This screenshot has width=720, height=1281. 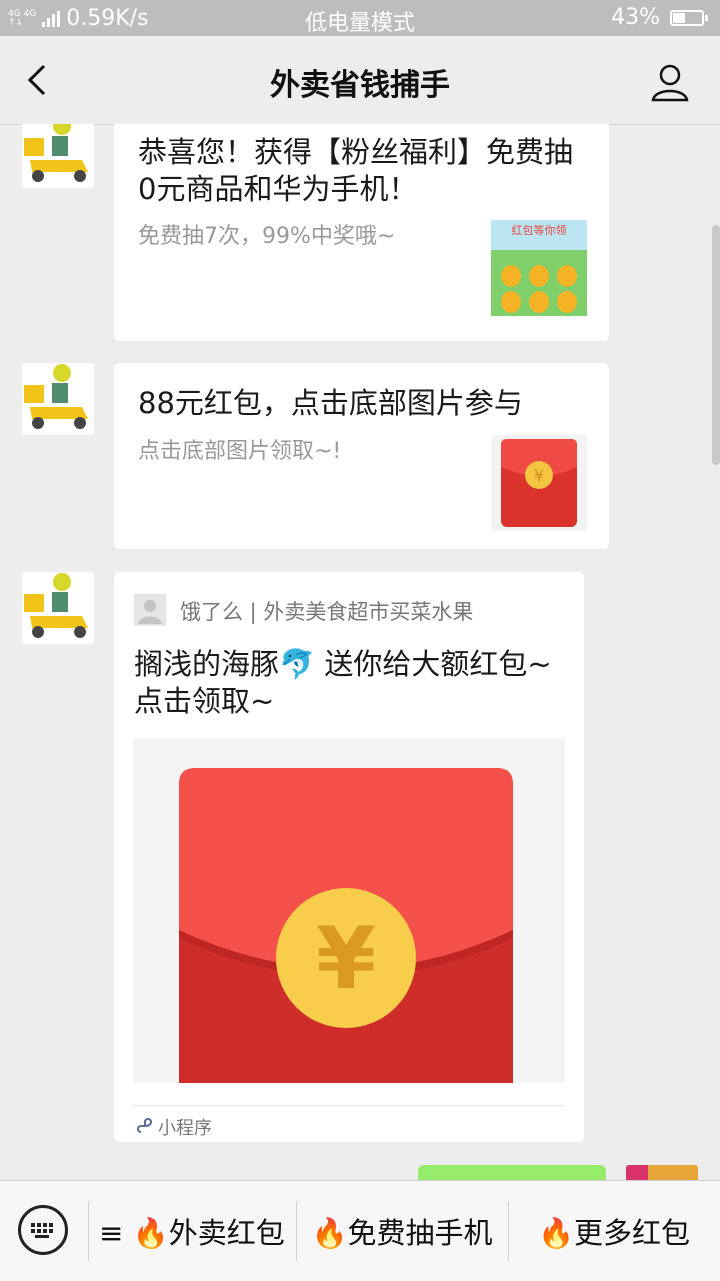 I want to click on scrollbar, so click(x=716, y=345).